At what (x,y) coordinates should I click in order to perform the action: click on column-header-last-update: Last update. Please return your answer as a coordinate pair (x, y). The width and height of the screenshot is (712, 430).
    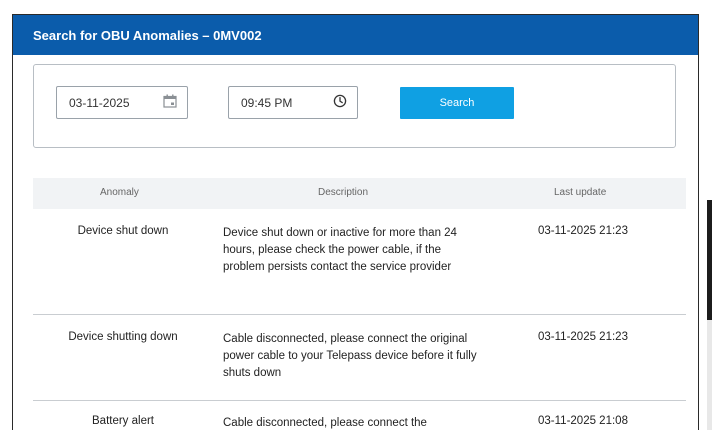
    Looking at the image, I should click on (580, 192).